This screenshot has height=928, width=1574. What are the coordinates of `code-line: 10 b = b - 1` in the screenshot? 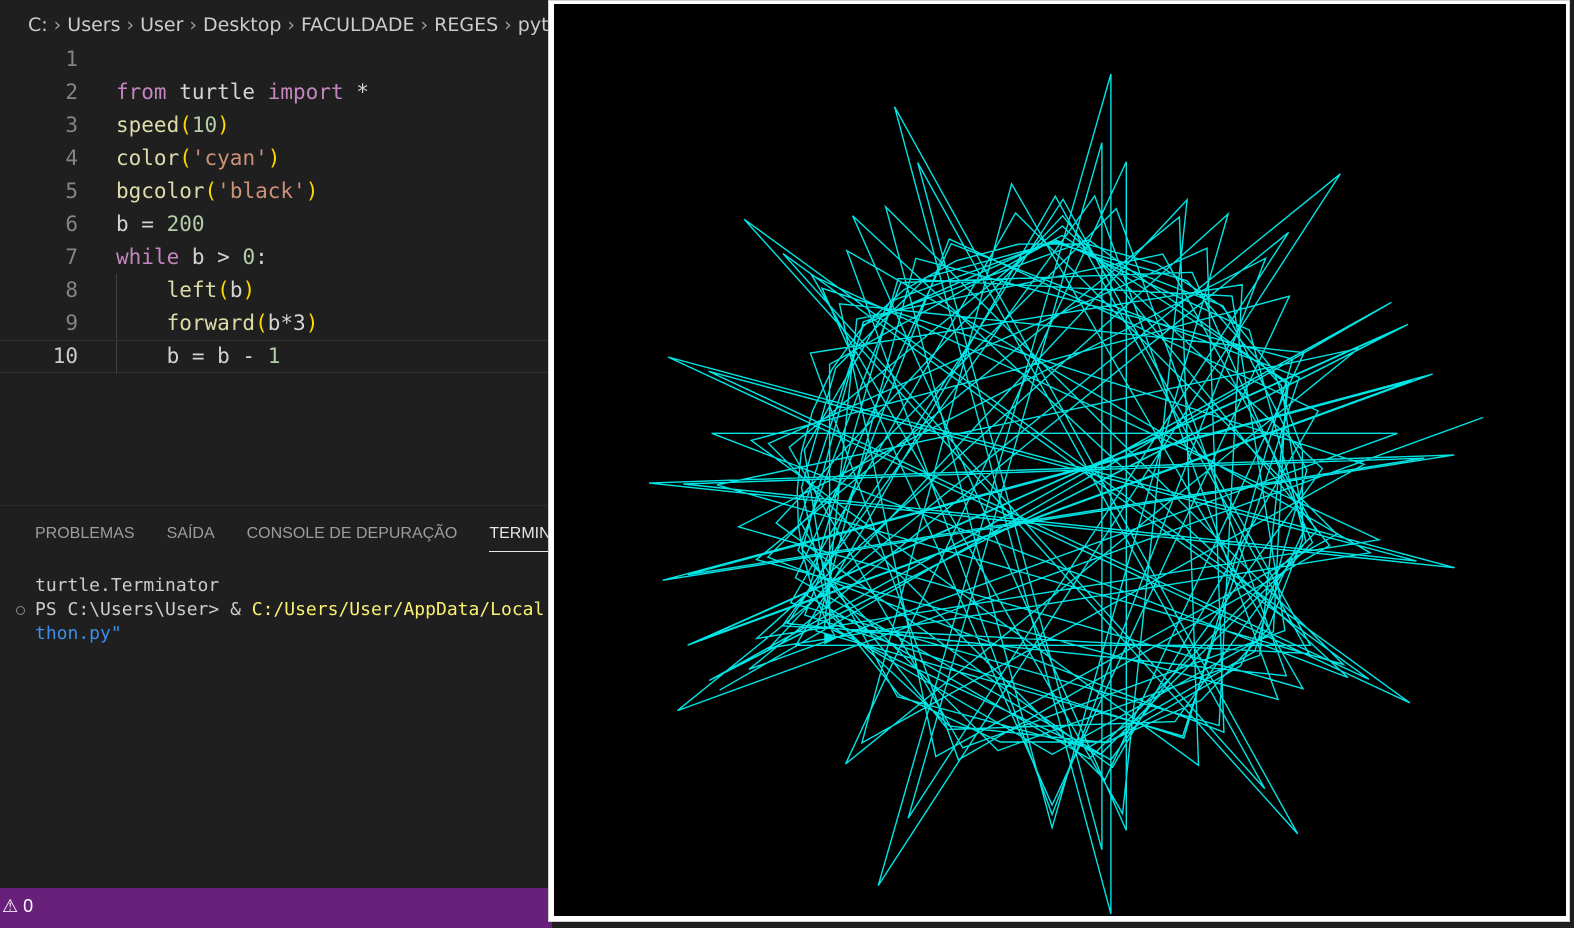 It's located at (276, 357).